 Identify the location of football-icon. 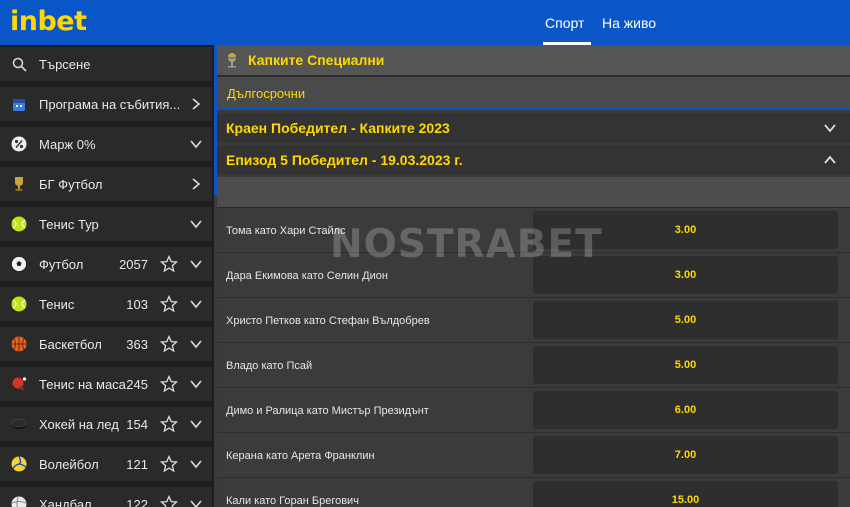
(19, 264).